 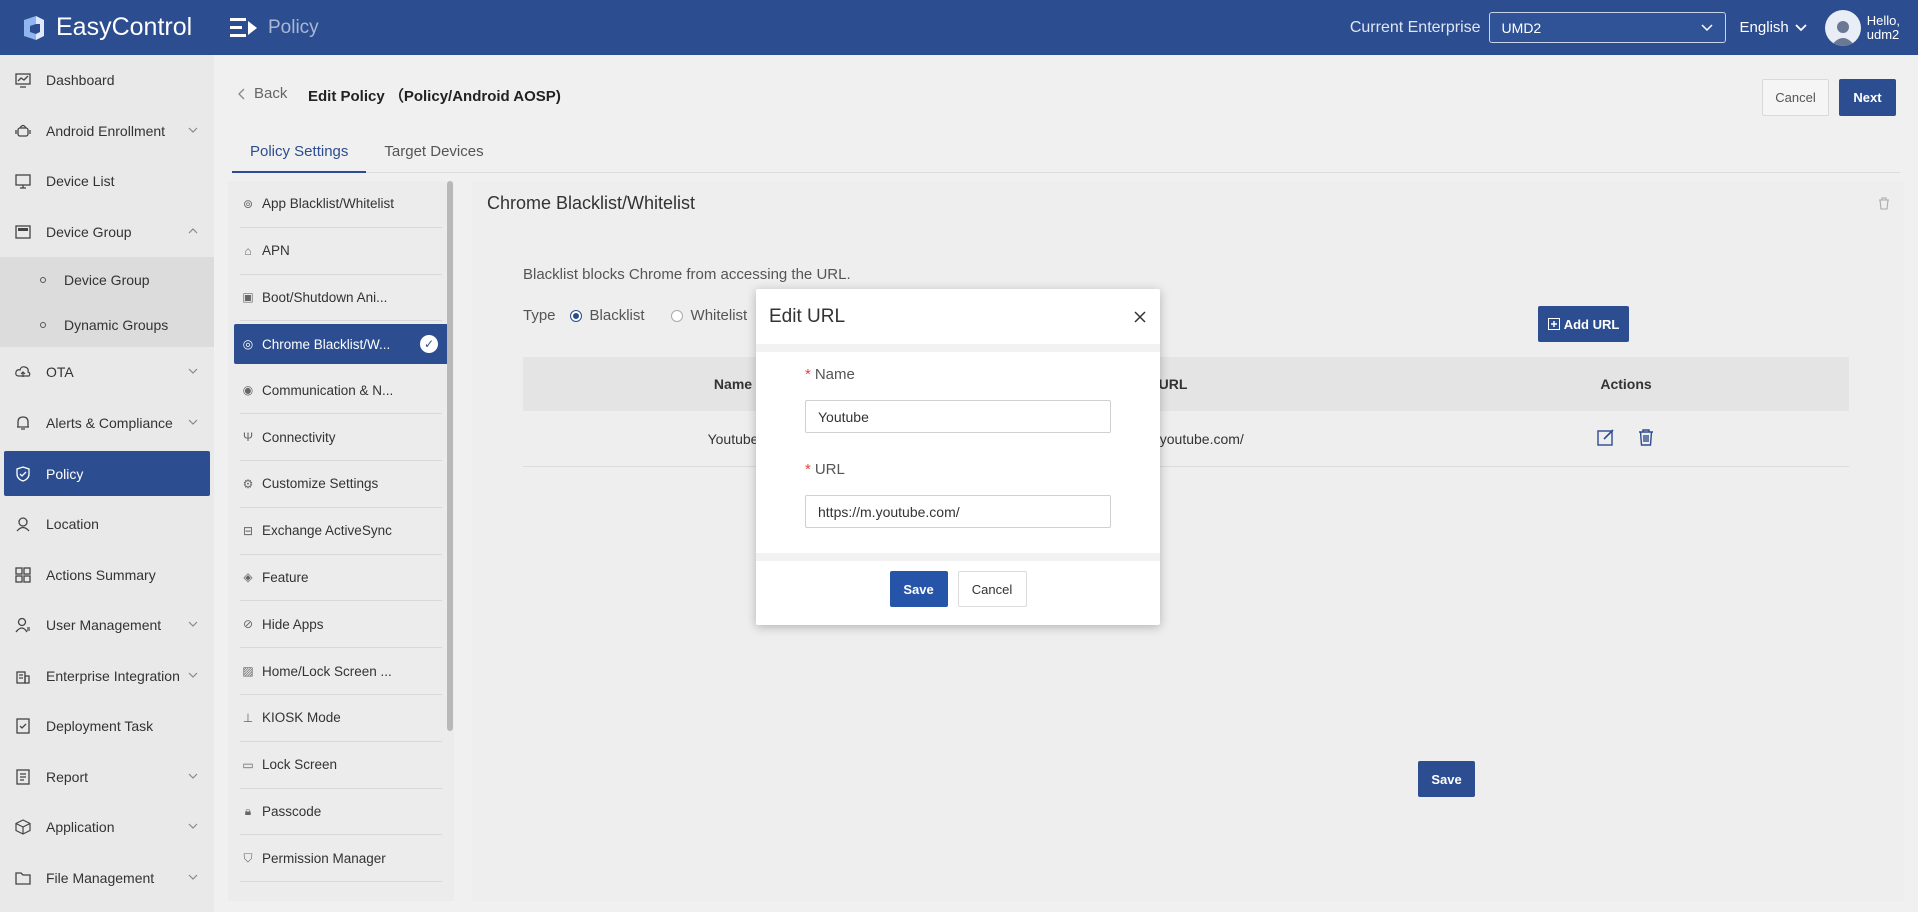 I want to click on policy-item-exchange-activesync: ⊟ Exchange ActiveSync, so click(x=341, y=531).